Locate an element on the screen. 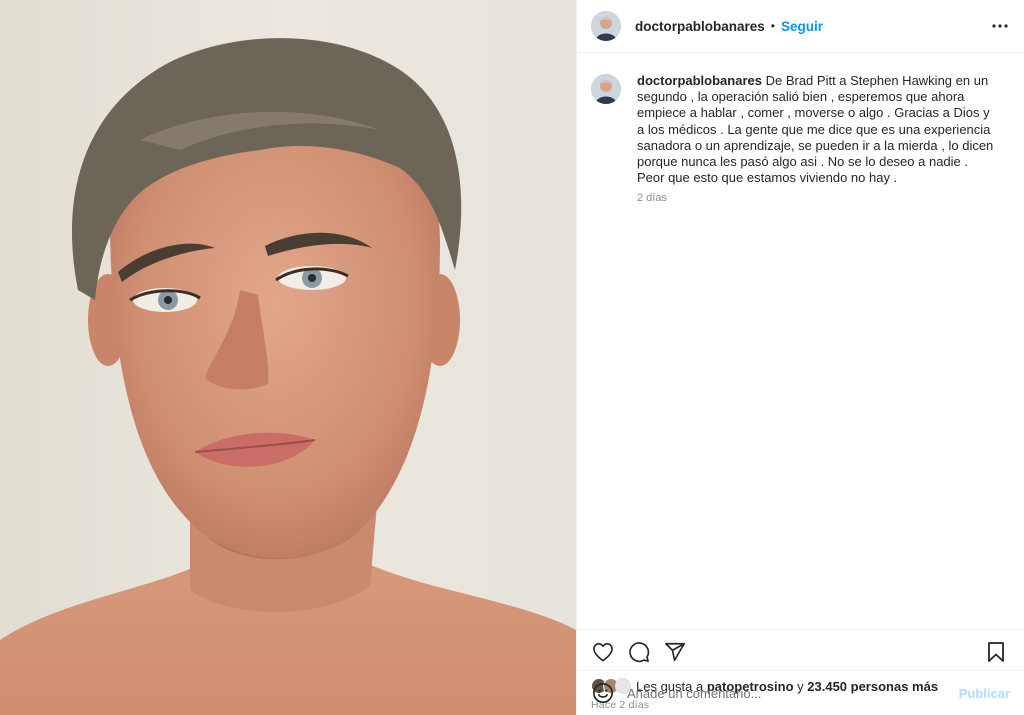  add-comment-bar: Publicar is located at coordinates (800, 692).